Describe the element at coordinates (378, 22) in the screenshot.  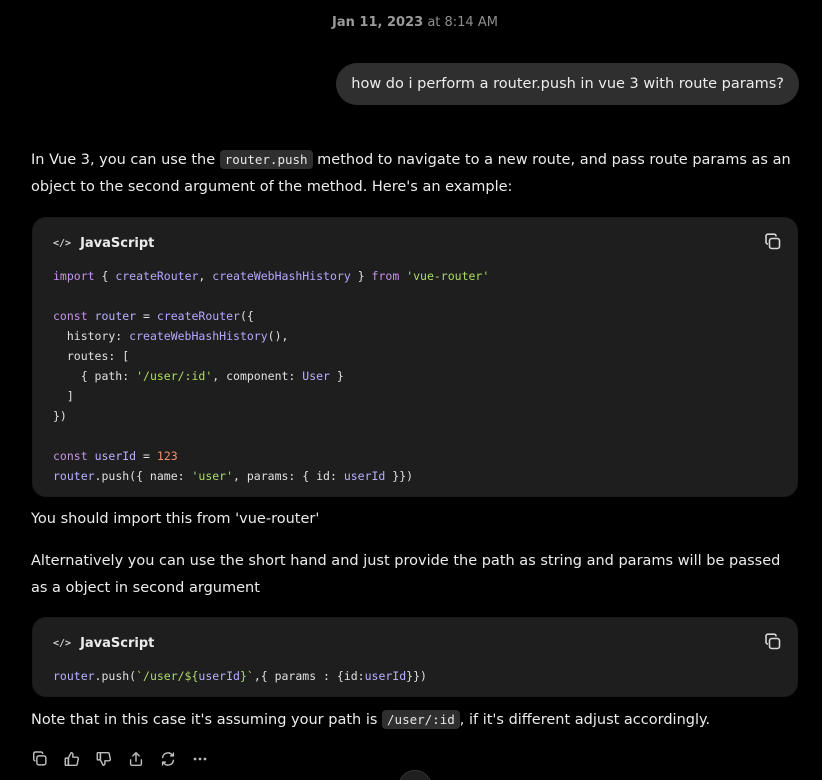
I see `timestamp-date: Jan 11, 2023` at that location.